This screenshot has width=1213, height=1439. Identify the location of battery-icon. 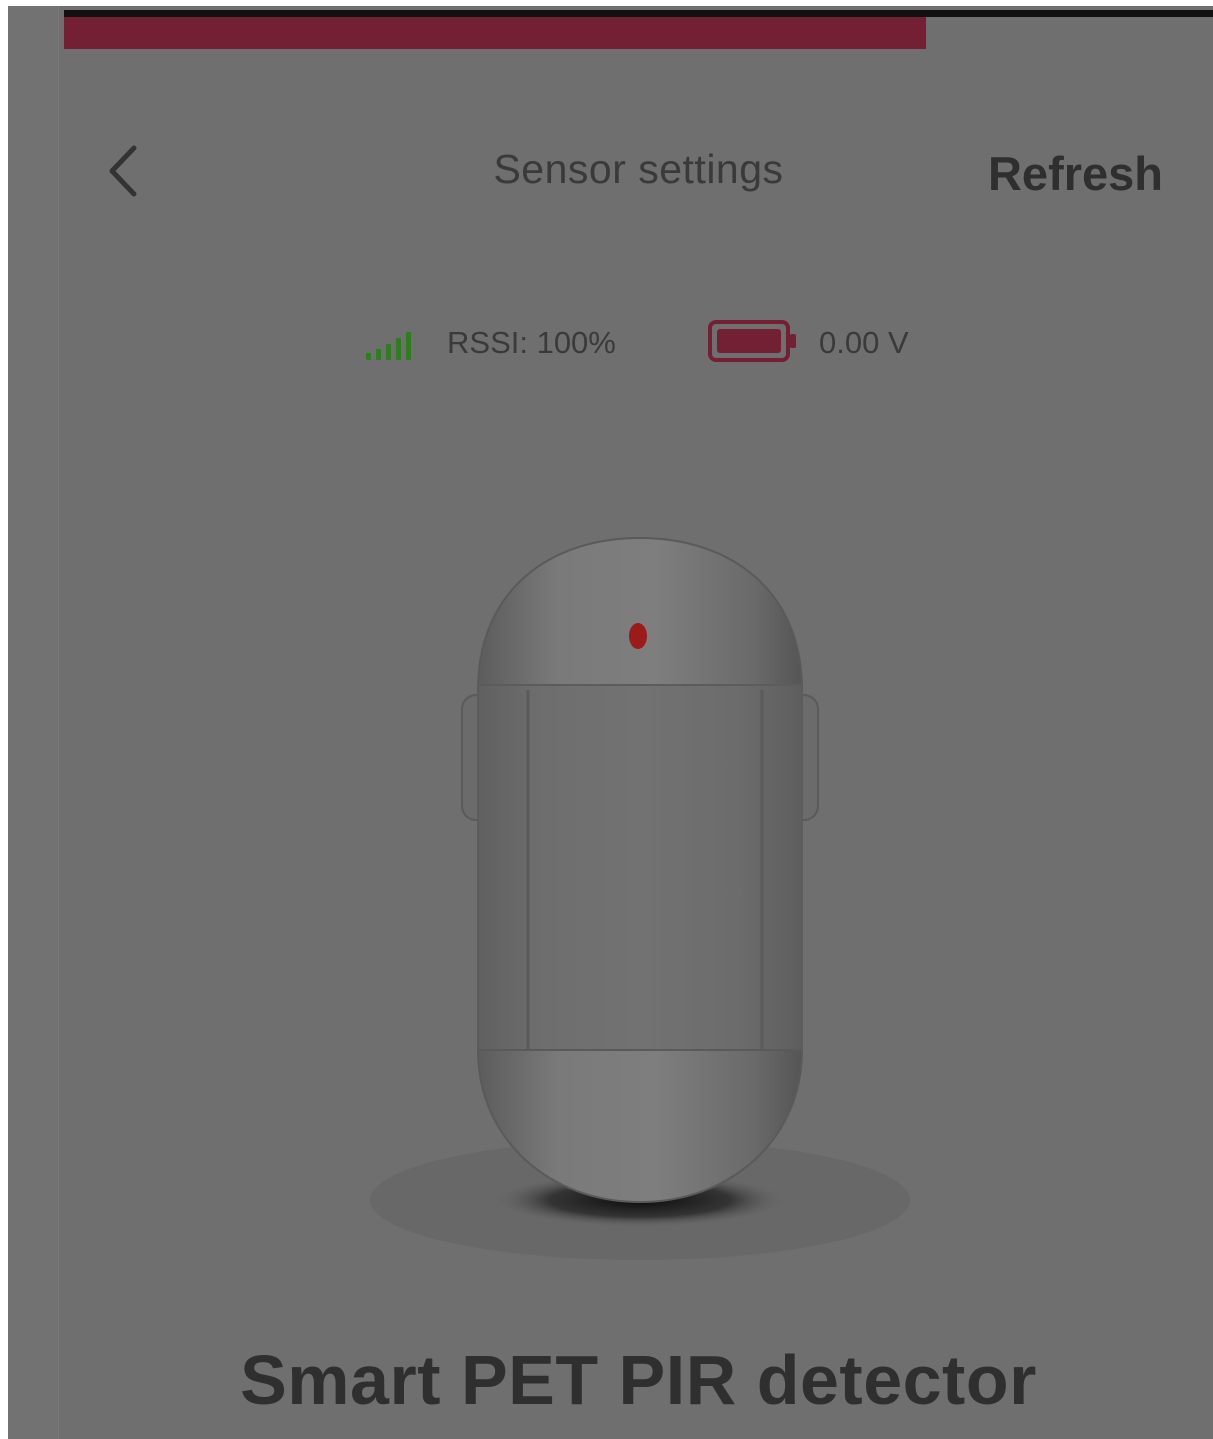
(752, 341).